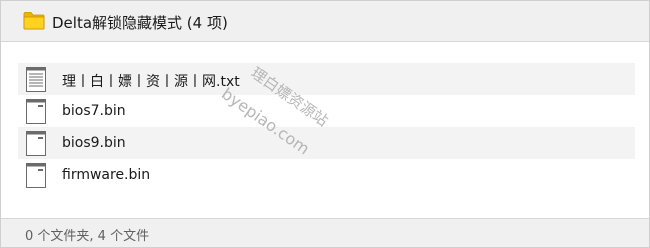 Image resolution: width=650 pixels, height=248 pixels. I want to click on file-name: firmware.bin, so click(106, 175).